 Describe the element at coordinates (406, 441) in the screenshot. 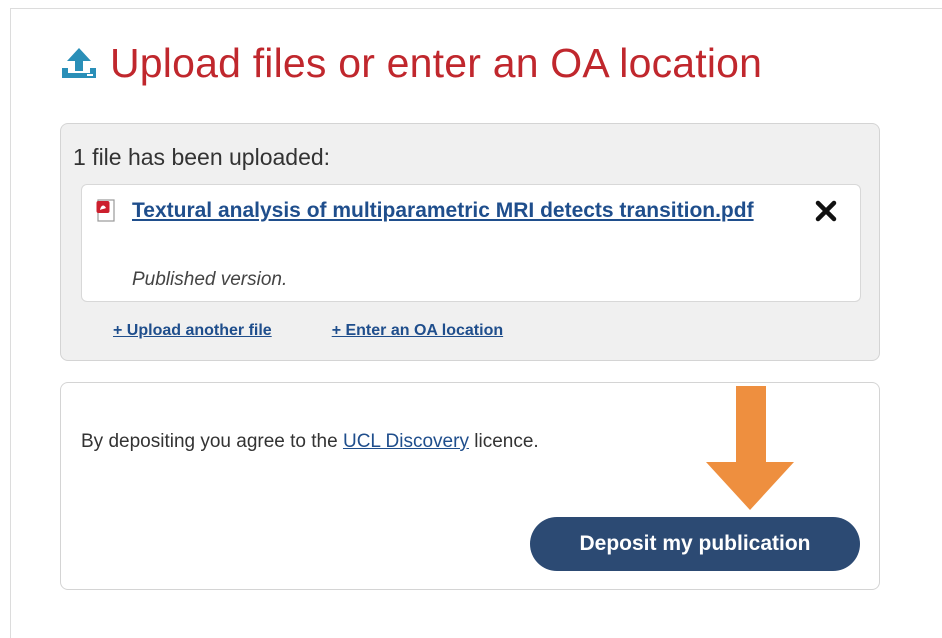

I see `ucl-discovery-link: UCL Discovery` at that location.